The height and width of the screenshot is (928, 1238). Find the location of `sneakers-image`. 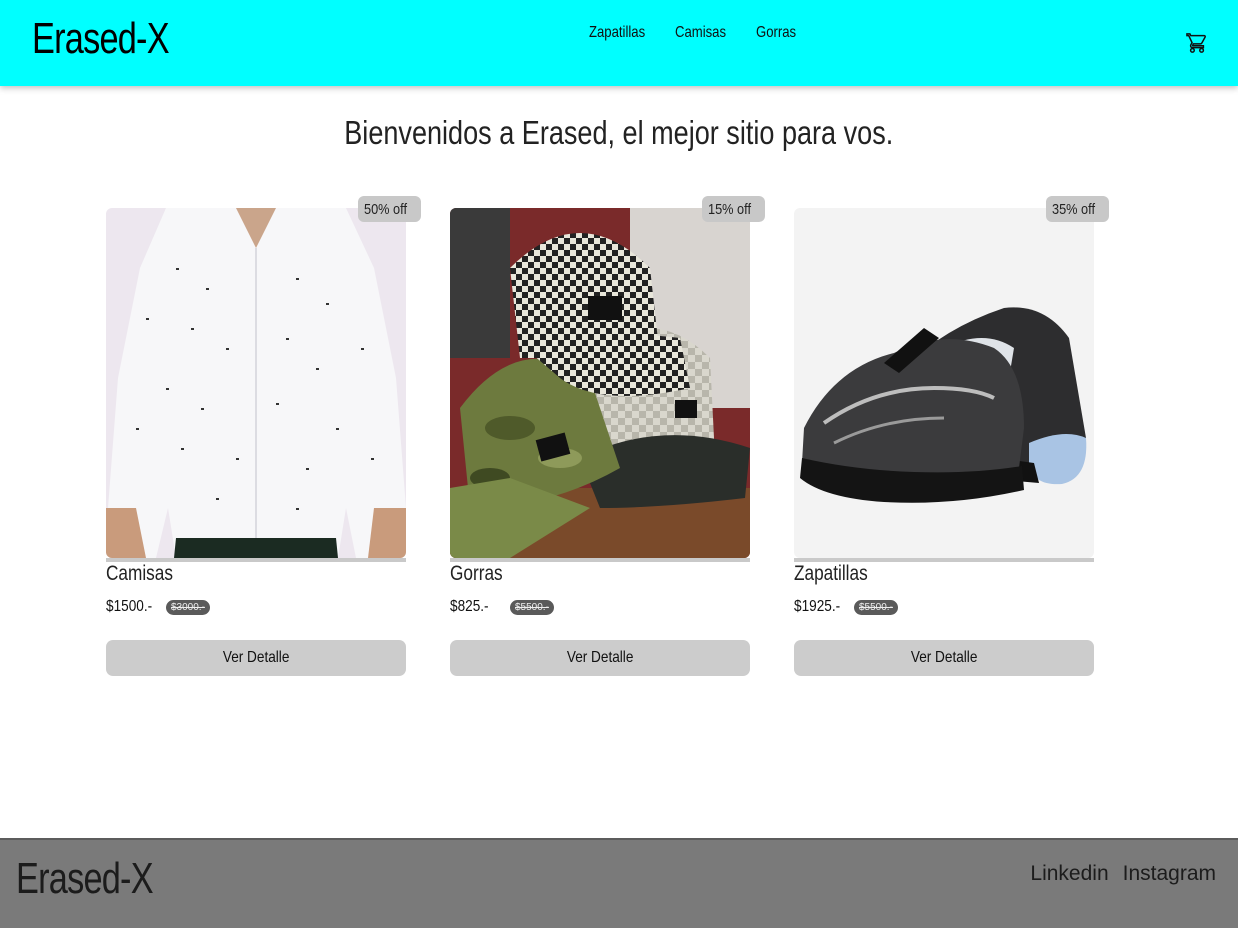

sneakers-image is located at coordinates (944, 383).